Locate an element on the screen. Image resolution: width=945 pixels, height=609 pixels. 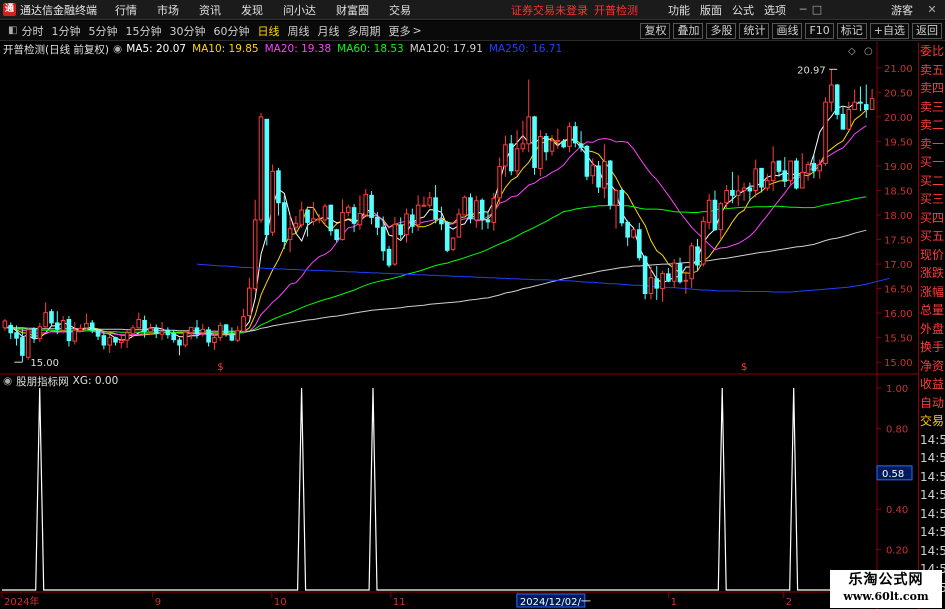
menu-item-news: 资讯 is located at coordinates (210, 10).